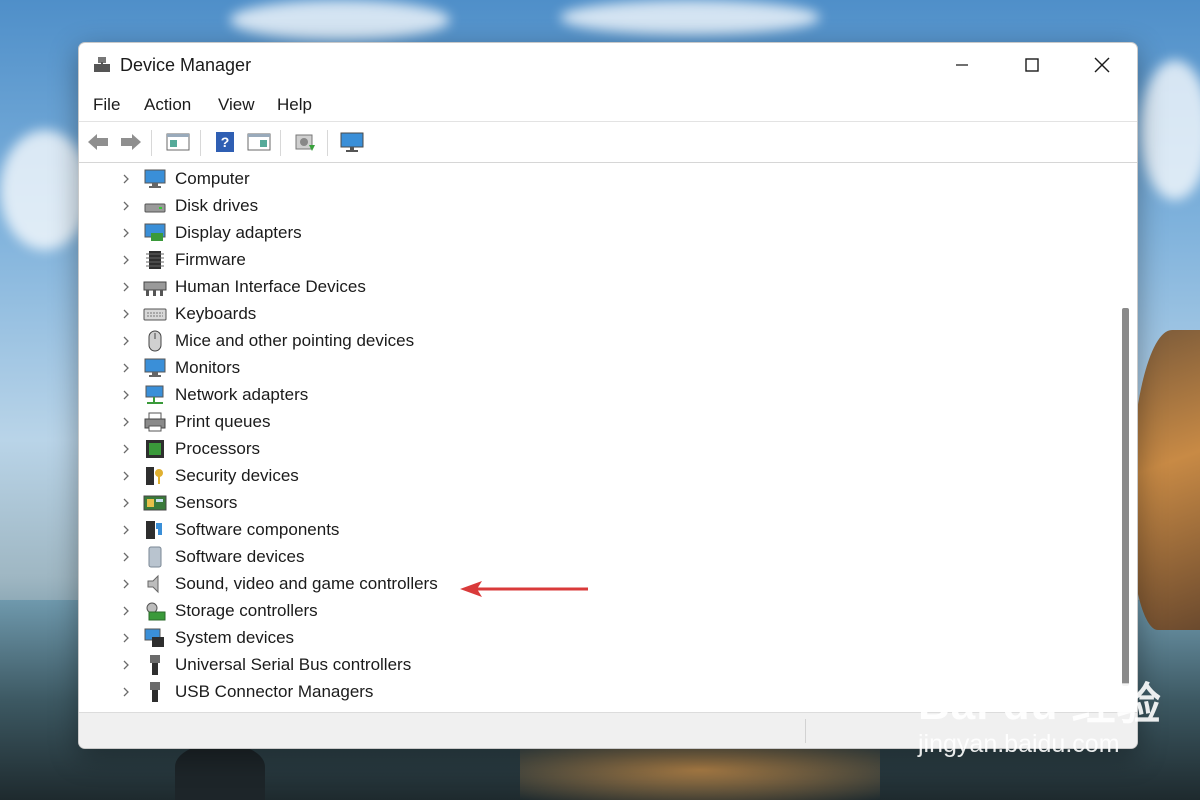  I want to click on help-icon: ?, so click(225, 142).